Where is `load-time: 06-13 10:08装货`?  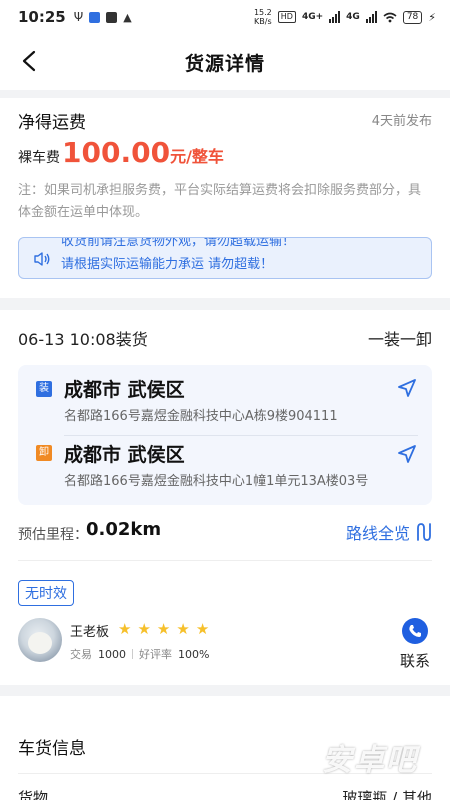
load-time: 06-13 10:08装货 is located at coordinates (83, 339).